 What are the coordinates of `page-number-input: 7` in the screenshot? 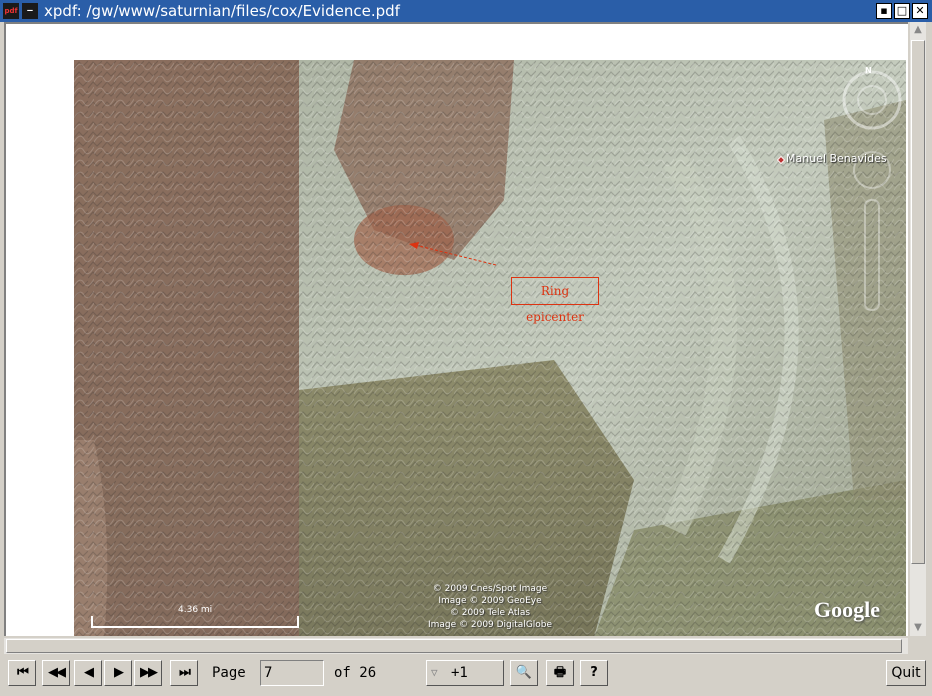 It's located at (292, 673).